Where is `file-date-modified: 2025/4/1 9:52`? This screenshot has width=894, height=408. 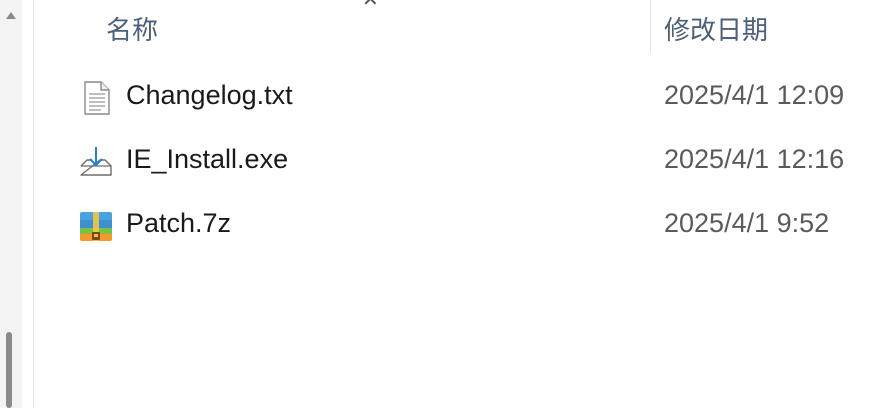
file-date-modified: 2025/4/1 9:52 is located at coordinates (747, 223).